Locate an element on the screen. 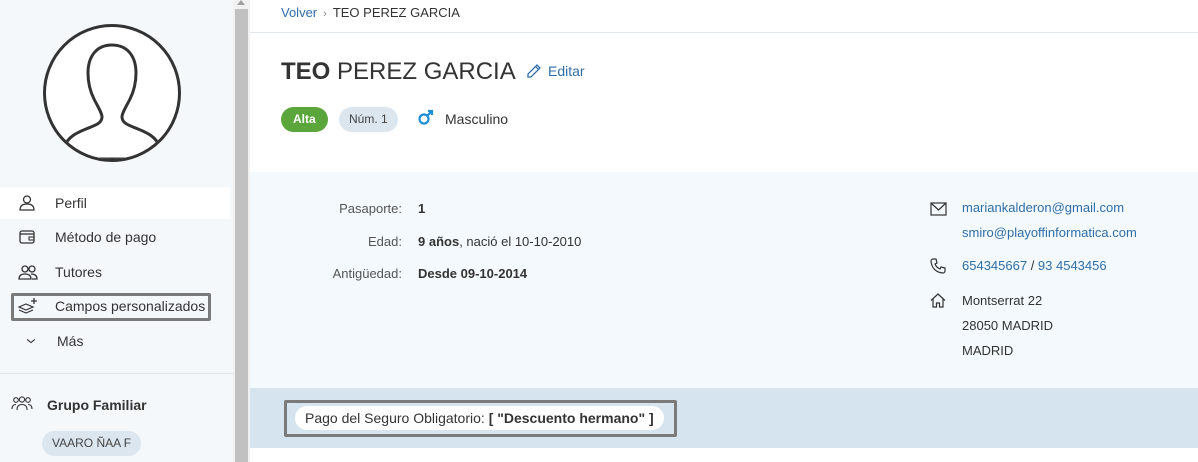  breadcrumb: Volver › TEO PEREZ GARCIA is located at coordinates (370, 12).